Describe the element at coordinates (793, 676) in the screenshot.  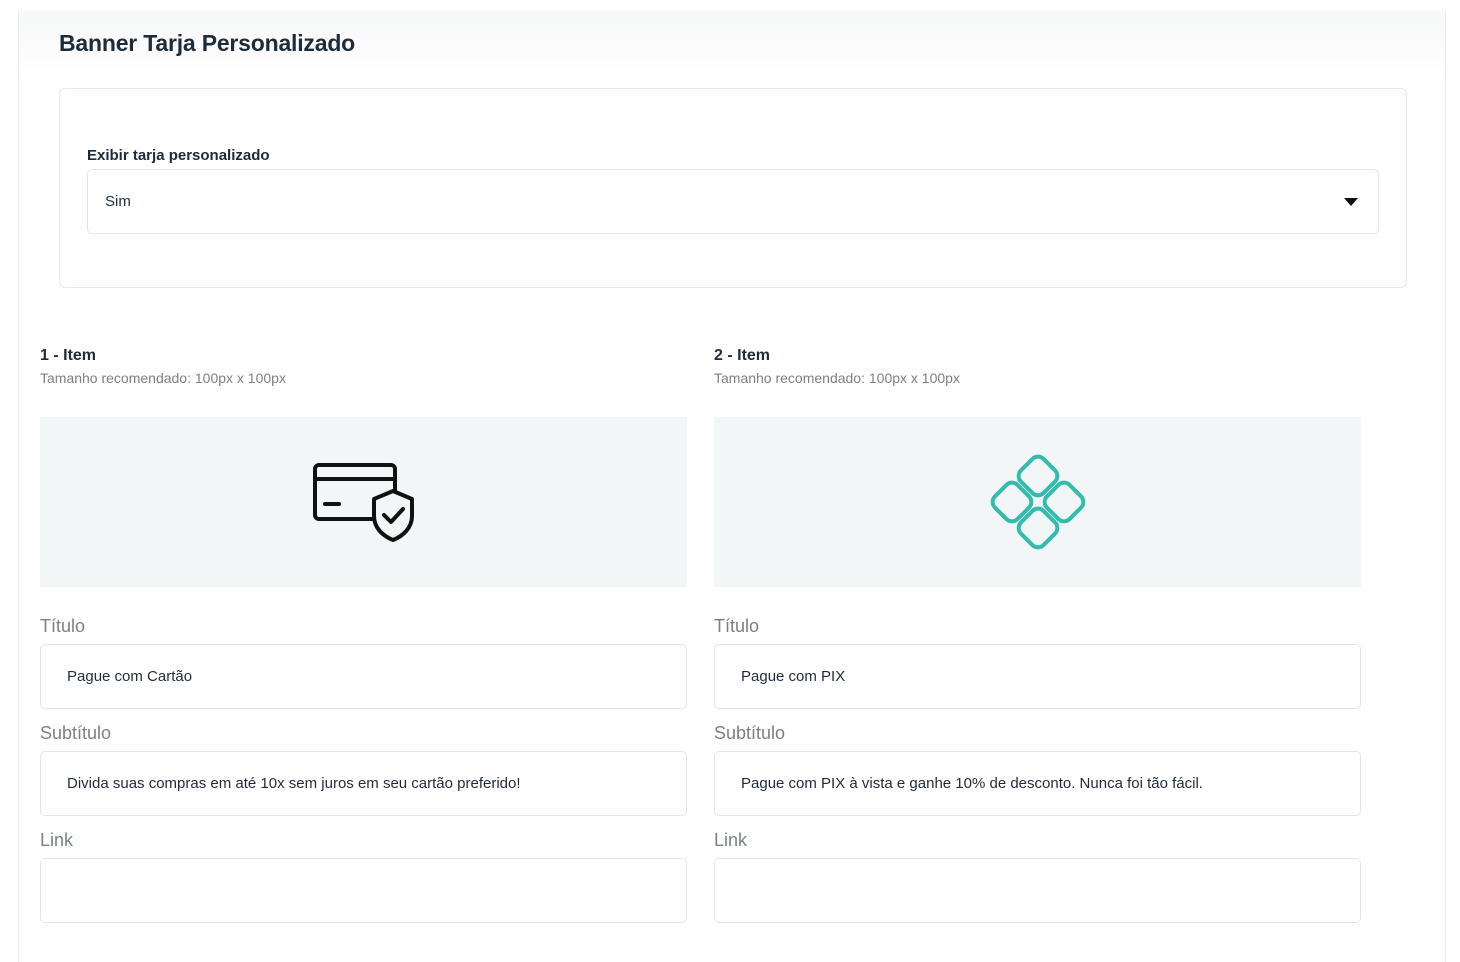
I see `title-input-value: Pague com PIX` at that location.